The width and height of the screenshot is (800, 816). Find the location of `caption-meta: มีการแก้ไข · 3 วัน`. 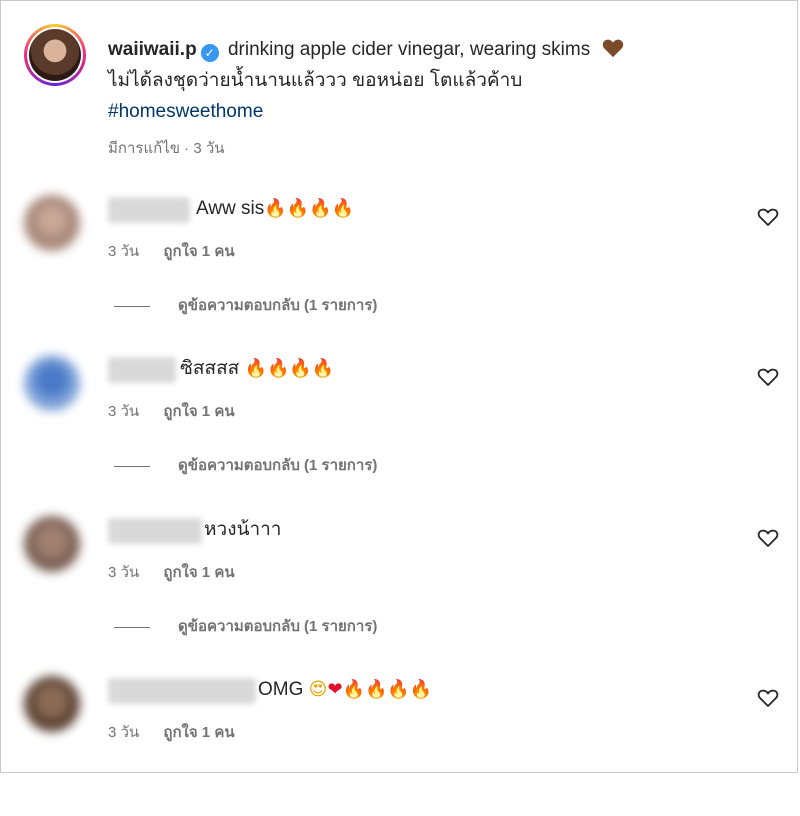

caption-meta: มีการแก้ไข · 3 วัน is located at coordinates (166, 148).